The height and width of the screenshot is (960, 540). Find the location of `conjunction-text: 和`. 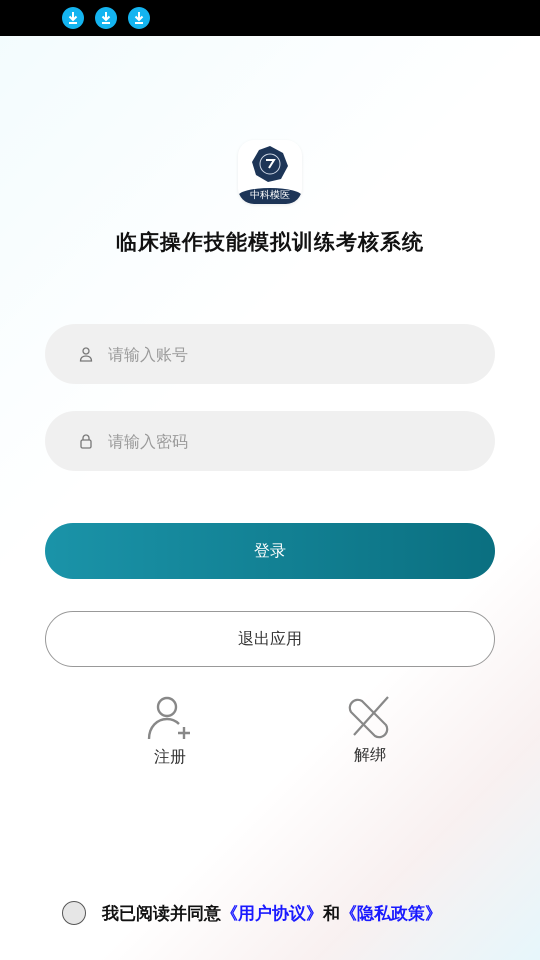

conjunction-text: 和 is located at coordinates (331, 913).